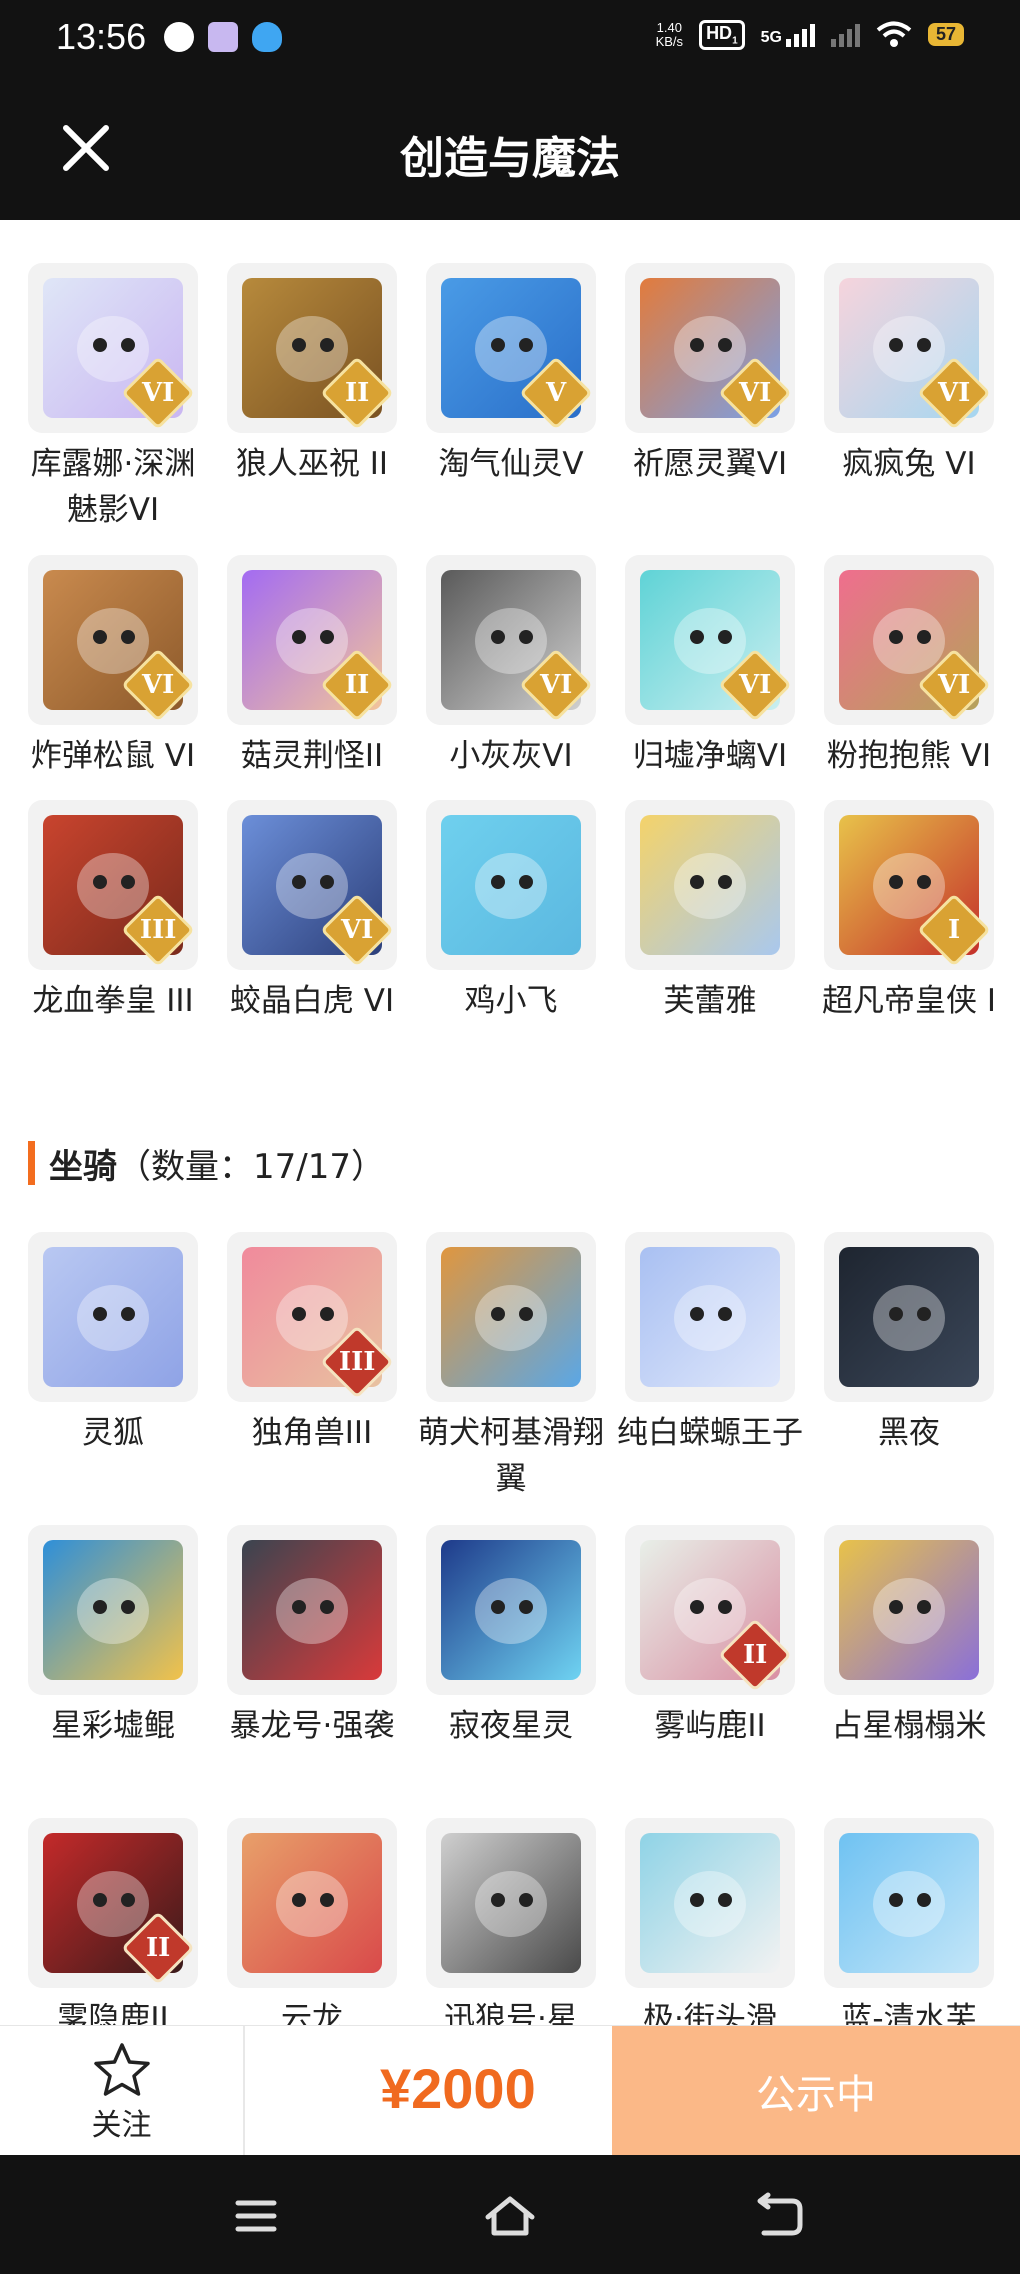 The height and width of the screenshot is (2274, 1020). What do you see at coordinates (909, 1921) in the screenshot?
I see `mount-item: 蓝-清水芙` at bounding box center [909, 1921].